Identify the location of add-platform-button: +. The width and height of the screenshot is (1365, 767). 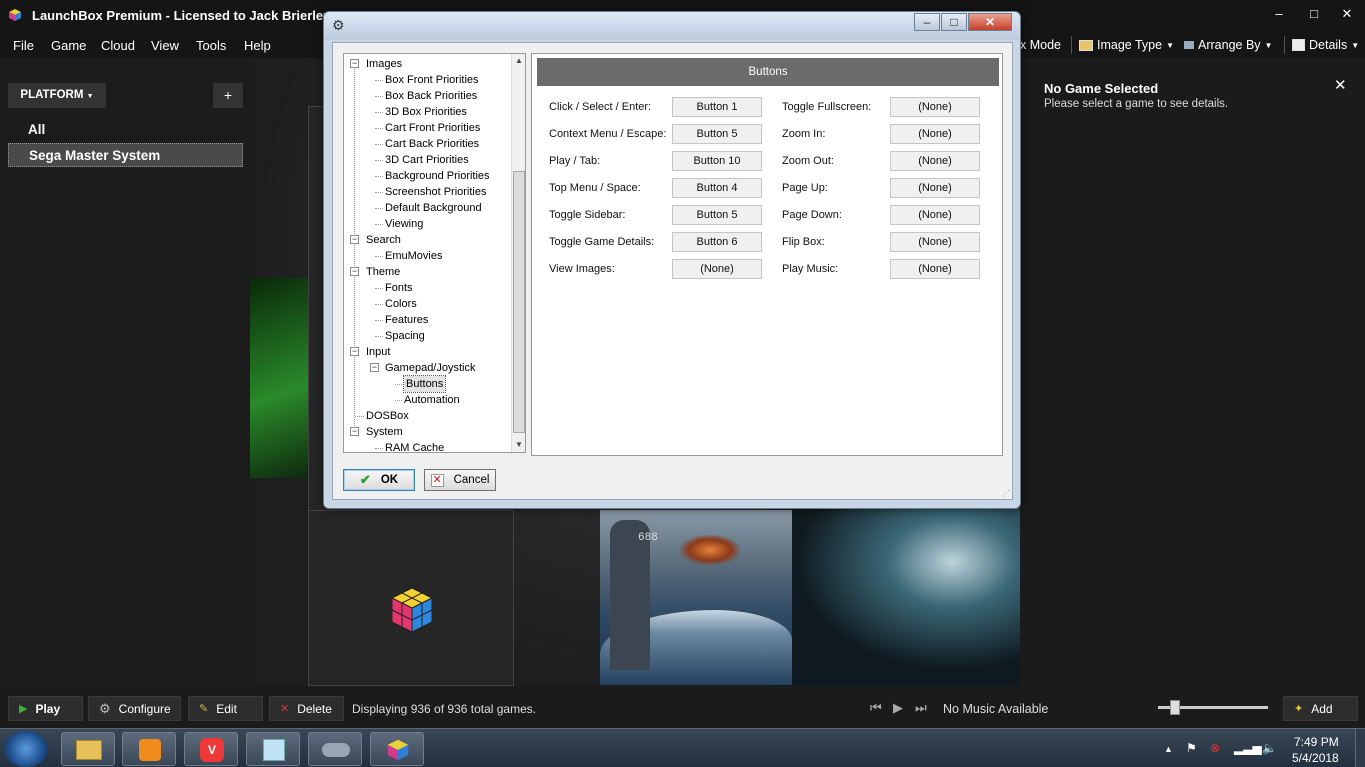
(228, 95).